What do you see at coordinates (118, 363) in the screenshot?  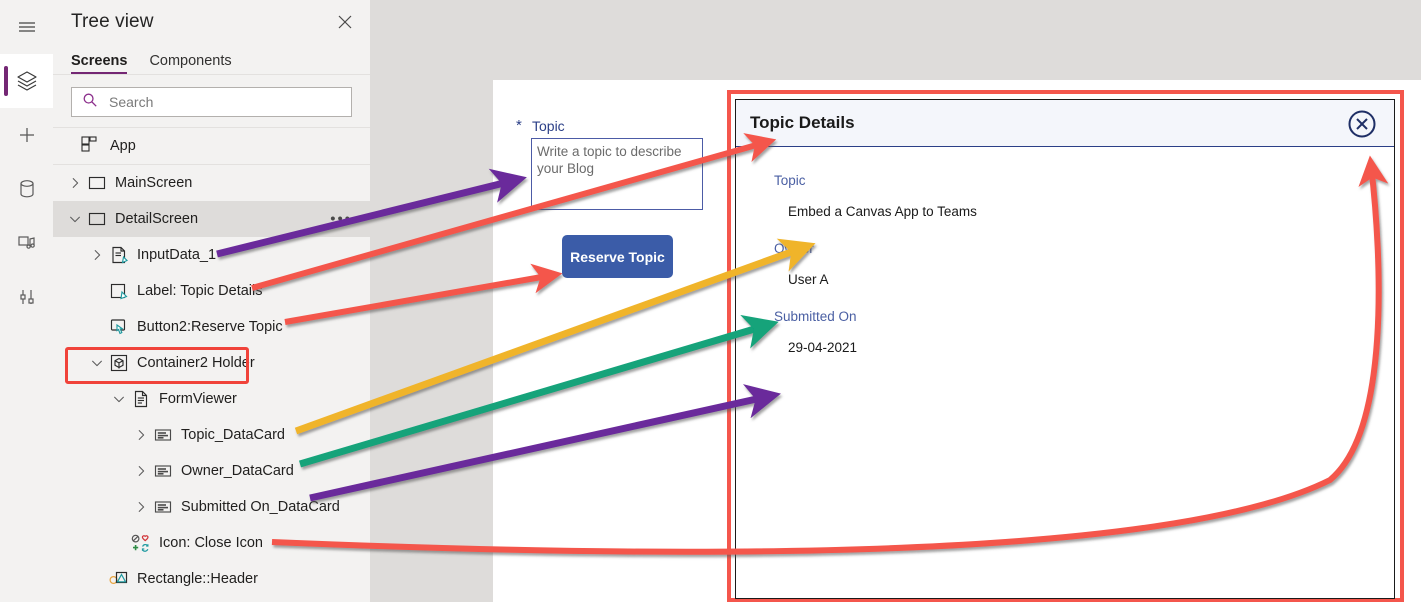 I see `container-icon` at bounding box center [118, 363].